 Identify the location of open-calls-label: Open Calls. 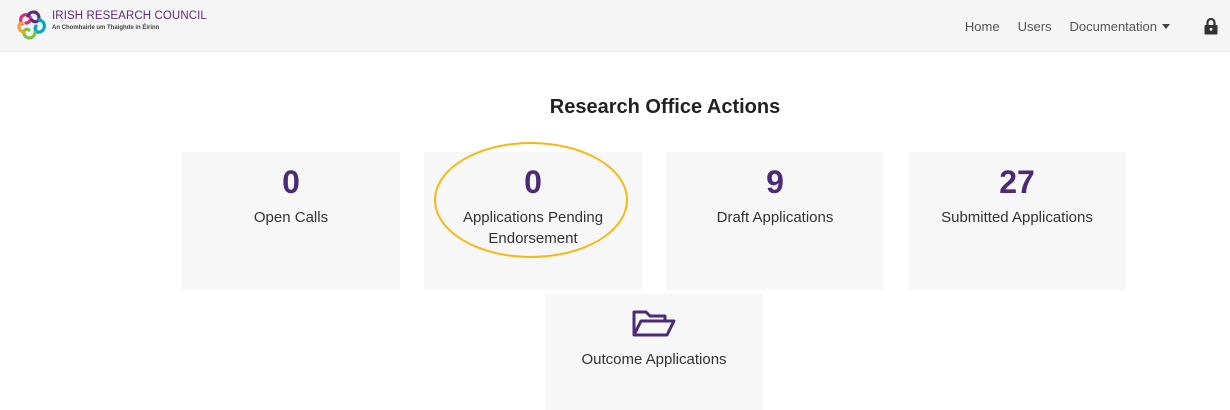
(291, 217).